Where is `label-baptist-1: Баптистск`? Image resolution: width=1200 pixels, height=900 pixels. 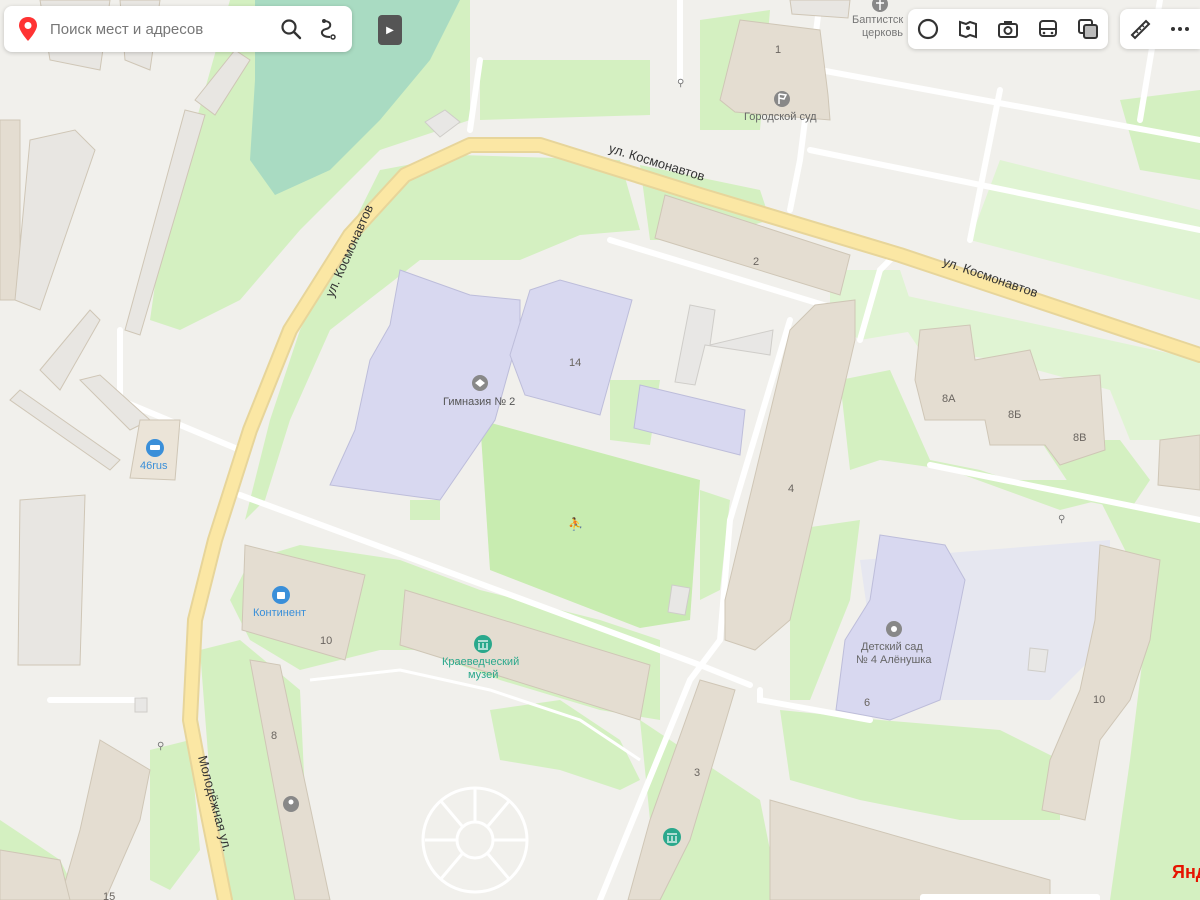 label-baptist-1: Баптистск is located at coordinates (877, 20).